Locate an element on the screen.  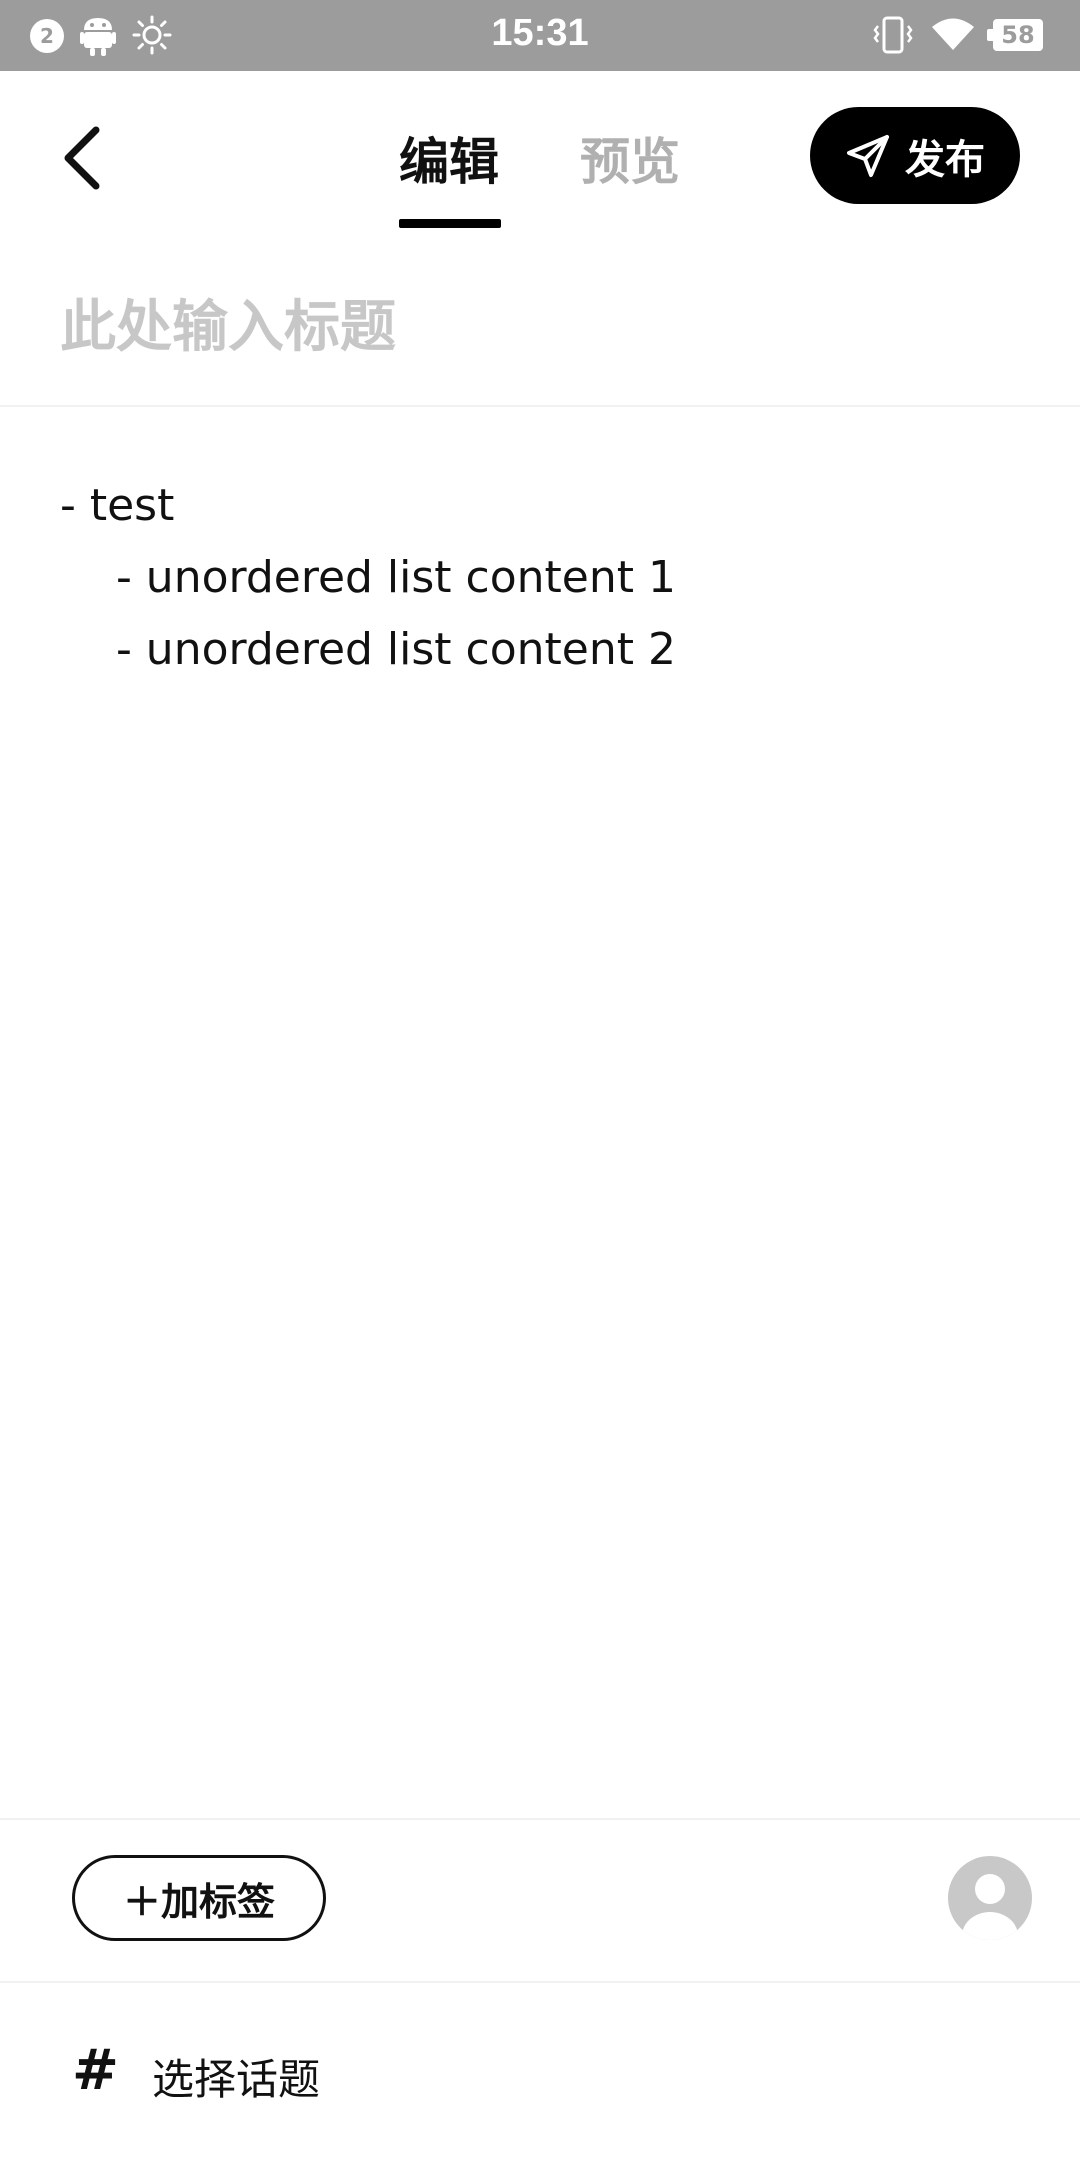
add-tag-button: ＋加标签 is located at coordinates (199, 1898).